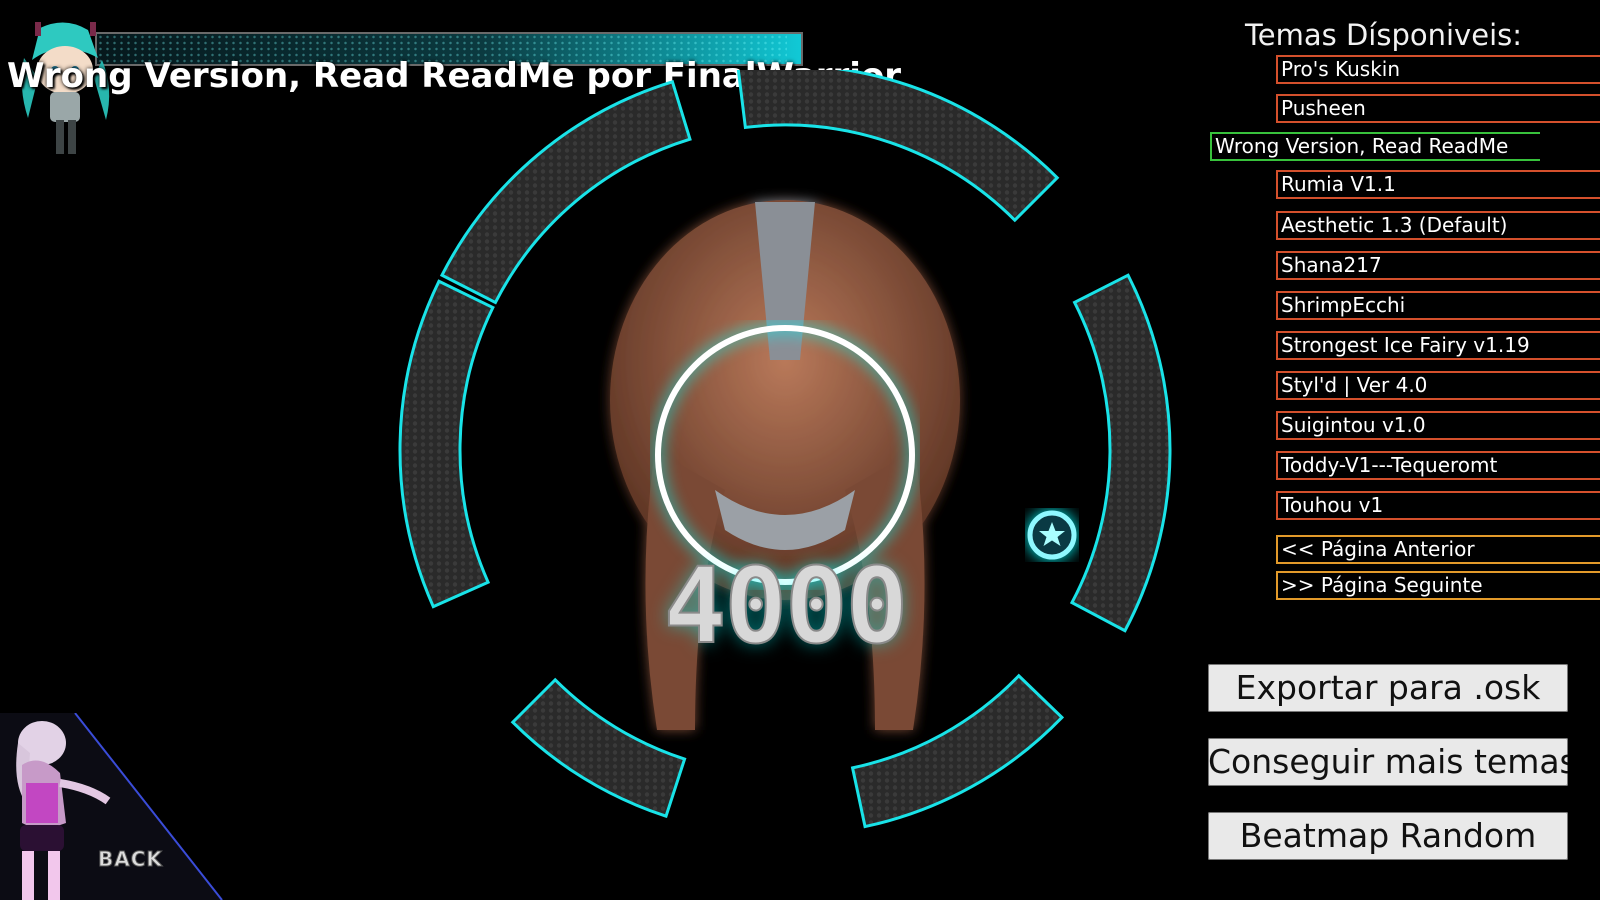 The height and width of the screenshot is (900, 1600). I want to click on back-button, so click(112, 806).